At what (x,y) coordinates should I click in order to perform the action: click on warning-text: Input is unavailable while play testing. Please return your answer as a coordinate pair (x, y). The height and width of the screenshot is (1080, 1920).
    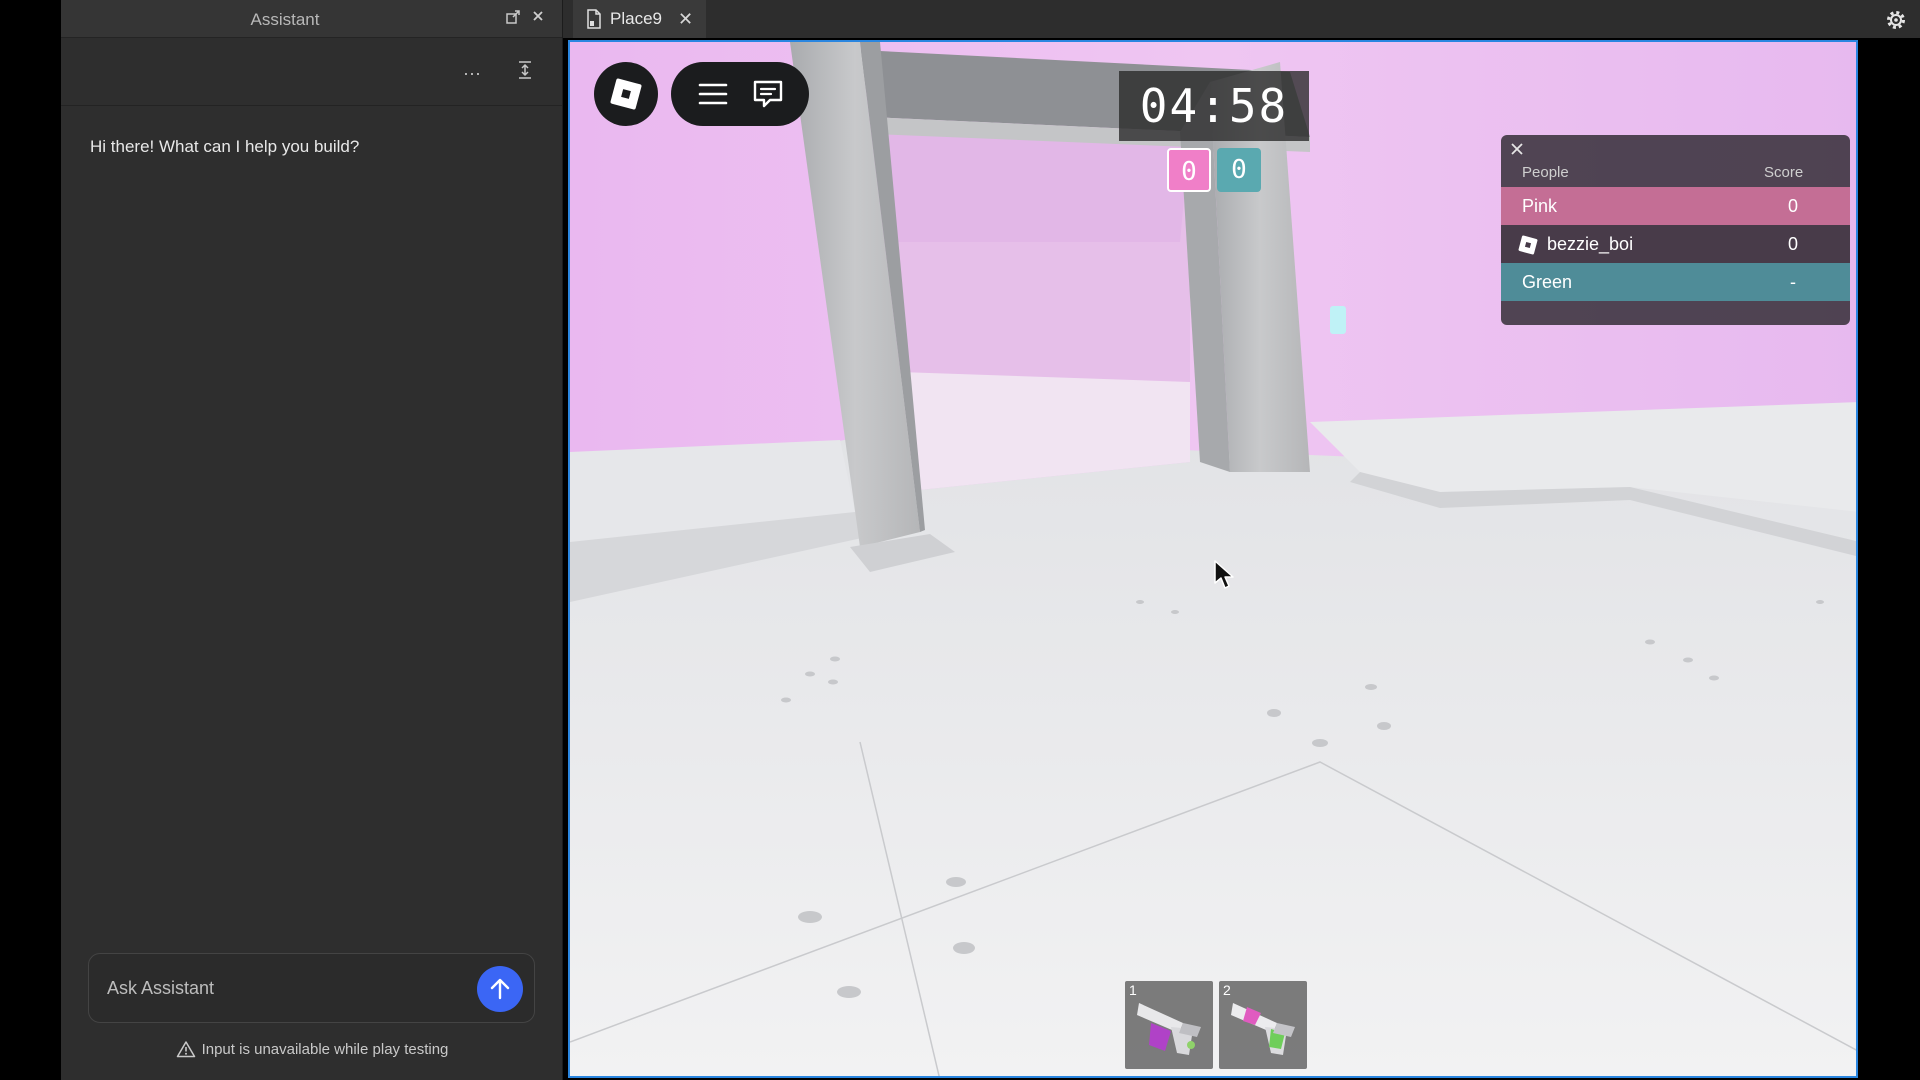
    Looking at the image, I should click on (325, 1049).